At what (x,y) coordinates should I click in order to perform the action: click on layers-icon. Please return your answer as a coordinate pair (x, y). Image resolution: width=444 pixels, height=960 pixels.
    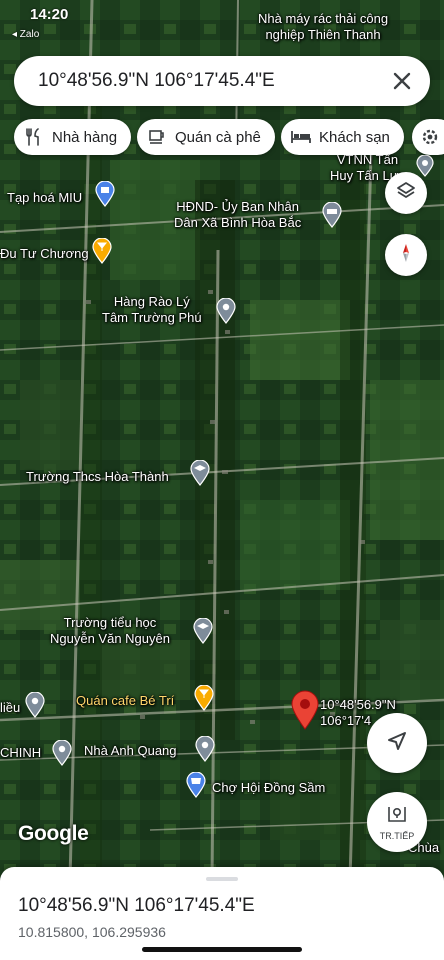
    Looking at the image, I should click on (406, 193).